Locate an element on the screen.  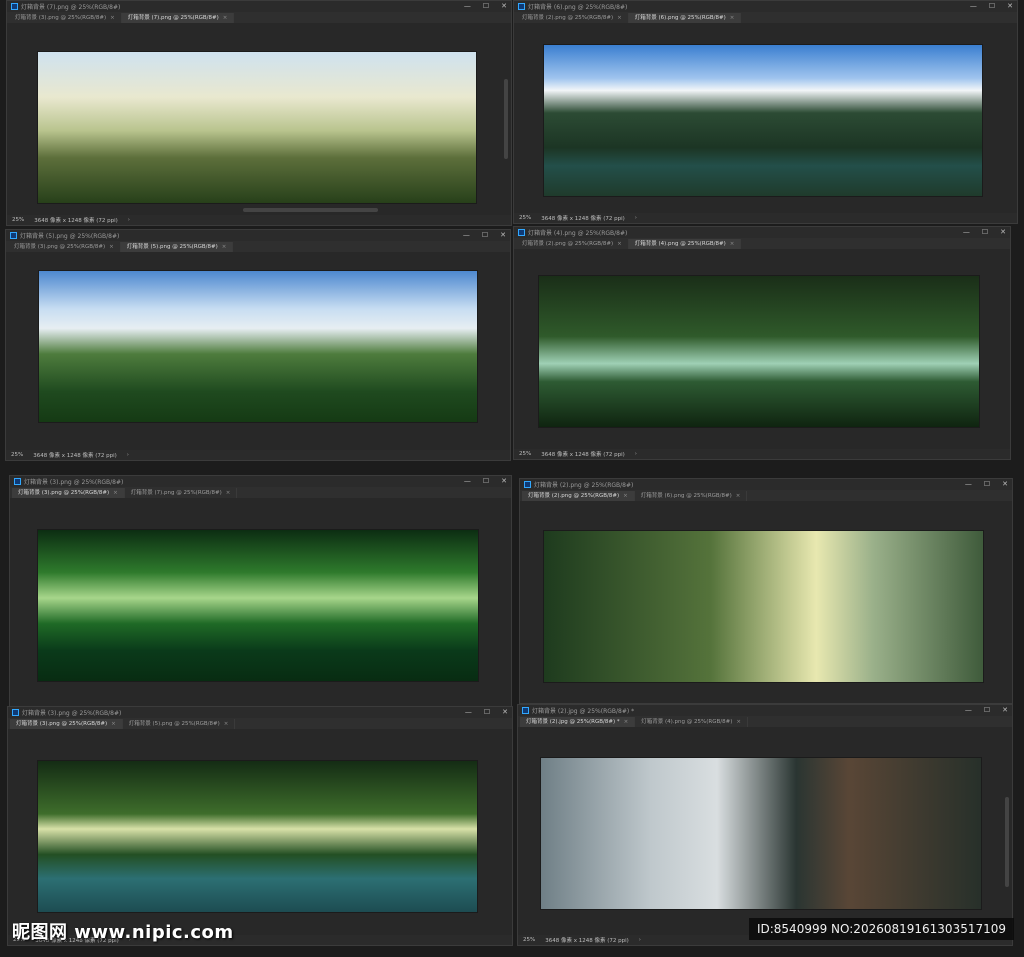
document-tab: 灯箱背景 (6).png @ 25%(RGB/8#) × is located at coordinates (691, 496).